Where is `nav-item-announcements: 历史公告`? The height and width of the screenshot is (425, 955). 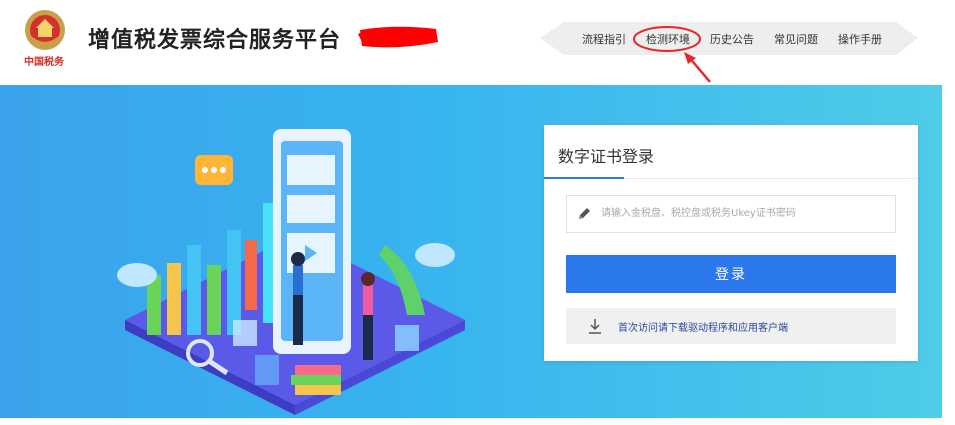 nav-item-announcements: 历史公告 is located at coordinates (732, 39).